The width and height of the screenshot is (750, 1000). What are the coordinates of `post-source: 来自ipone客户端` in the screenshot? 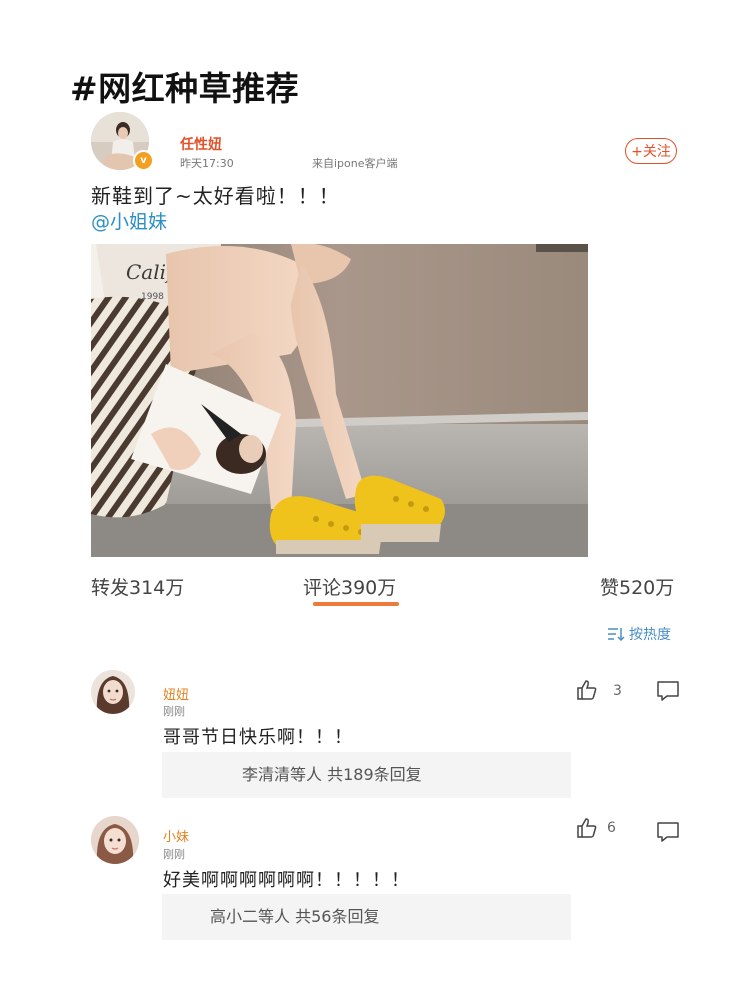 It's located at (355, 163).